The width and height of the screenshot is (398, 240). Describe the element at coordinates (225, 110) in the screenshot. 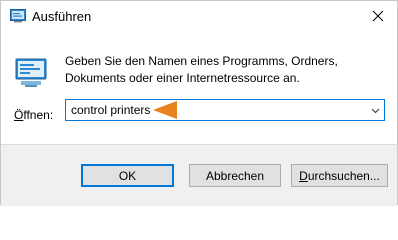

I see `open-combobox: control printers` at that location.